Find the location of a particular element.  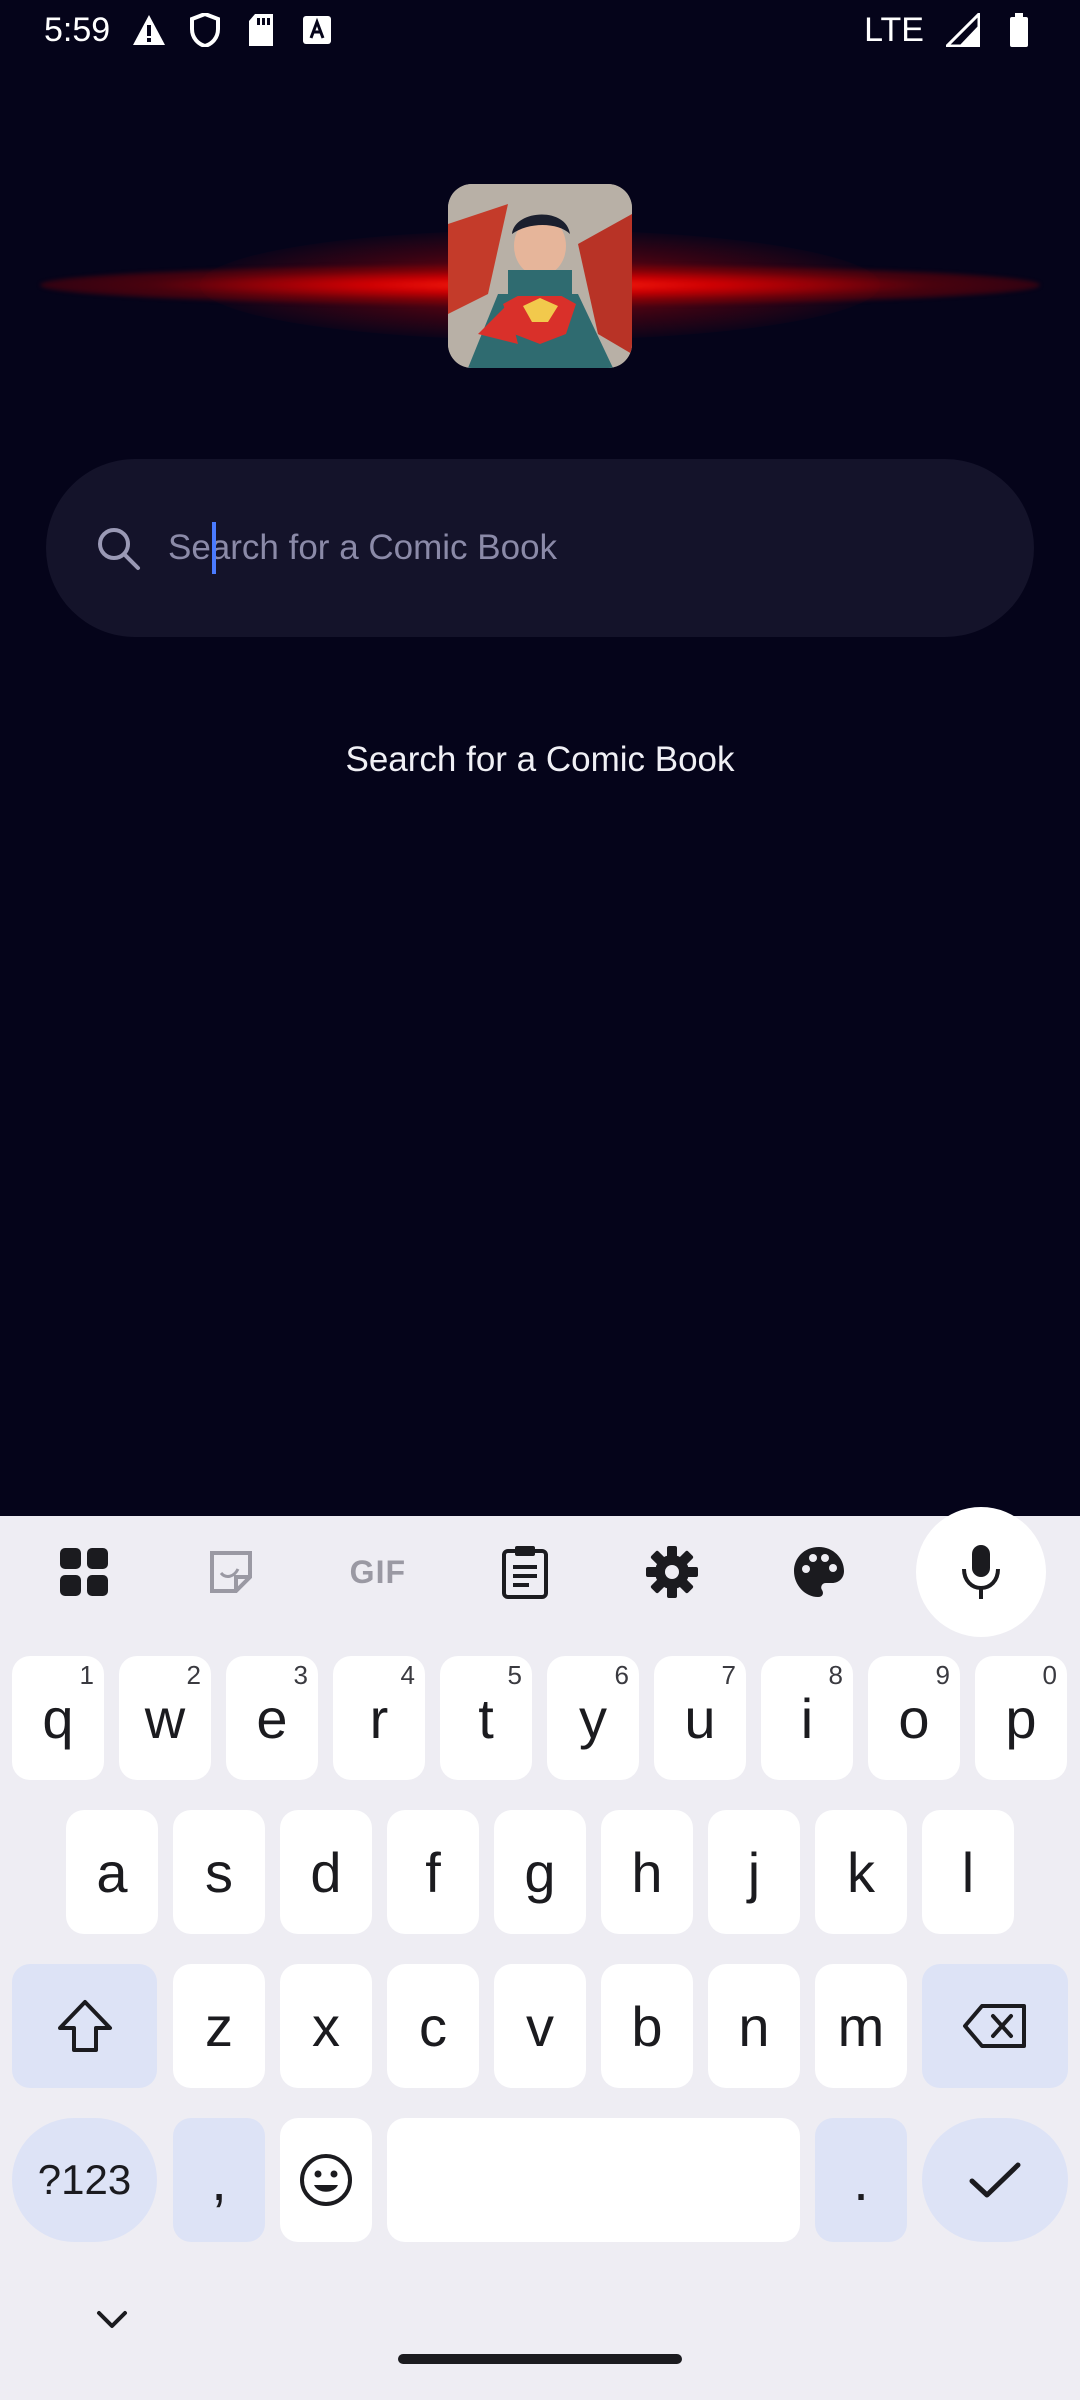

collapse-keyboard-icon is located at coordinates (112, 2320).